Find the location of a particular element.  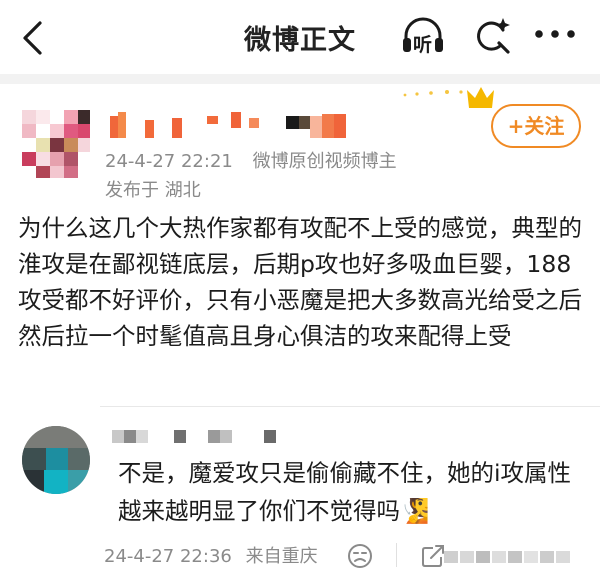

post-meta-line: 24-4-27 22:21 微博原创视频博主 is located at coordinates (251, 160).